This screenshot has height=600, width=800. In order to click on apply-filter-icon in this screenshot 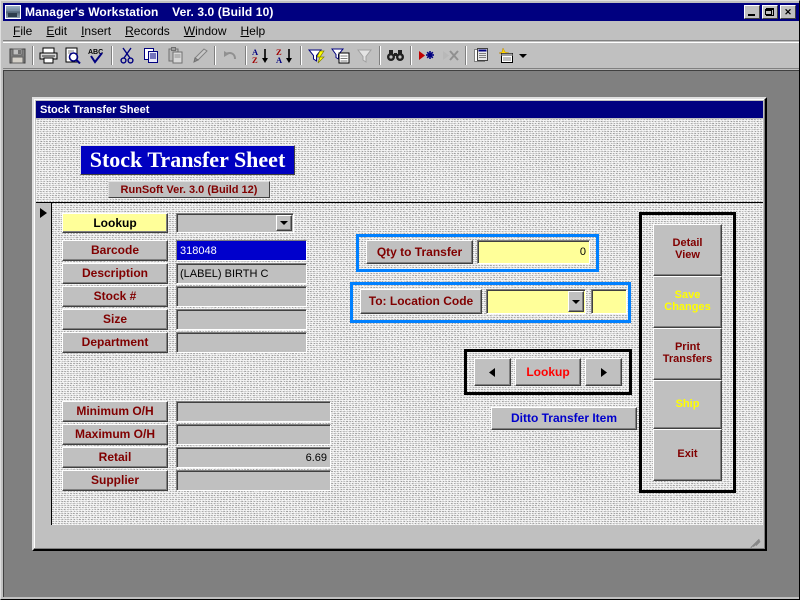, I will do `click(364, 55)`.